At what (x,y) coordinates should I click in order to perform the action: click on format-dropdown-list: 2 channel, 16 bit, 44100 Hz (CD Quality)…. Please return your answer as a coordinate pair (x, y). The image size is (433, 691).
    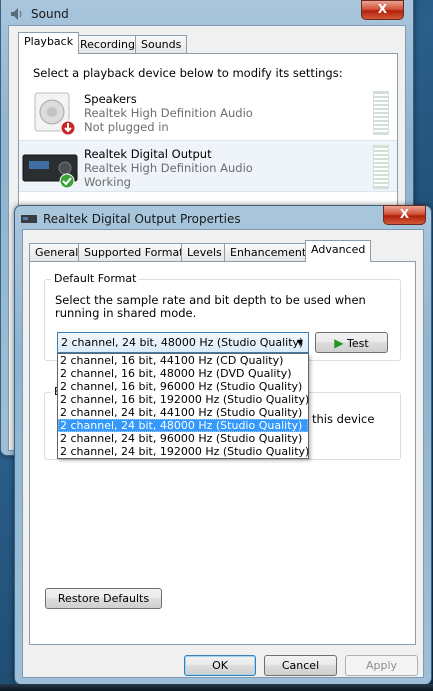
    Looking at the image, I should click on (183, 406).